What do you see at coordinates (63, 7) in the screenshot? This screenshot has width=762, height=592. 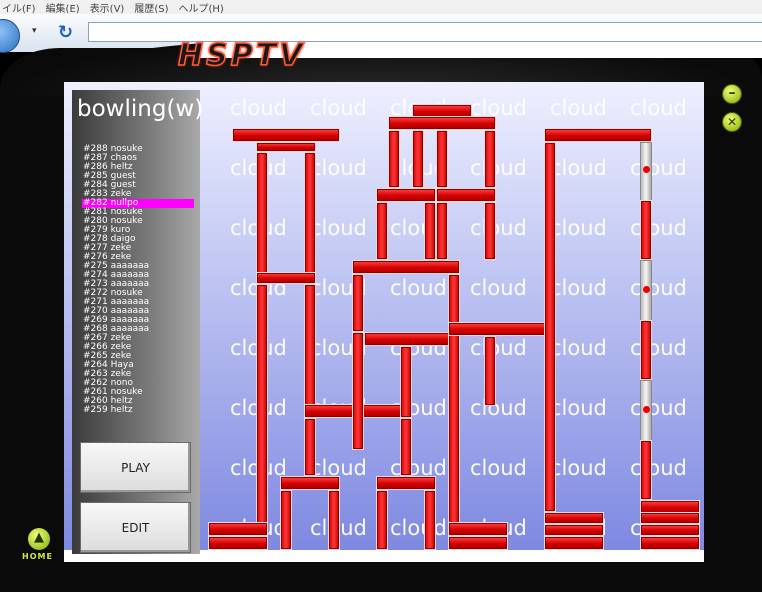 I see `browser-menu-item: 編集(E)` at bounding box center [63, 7].